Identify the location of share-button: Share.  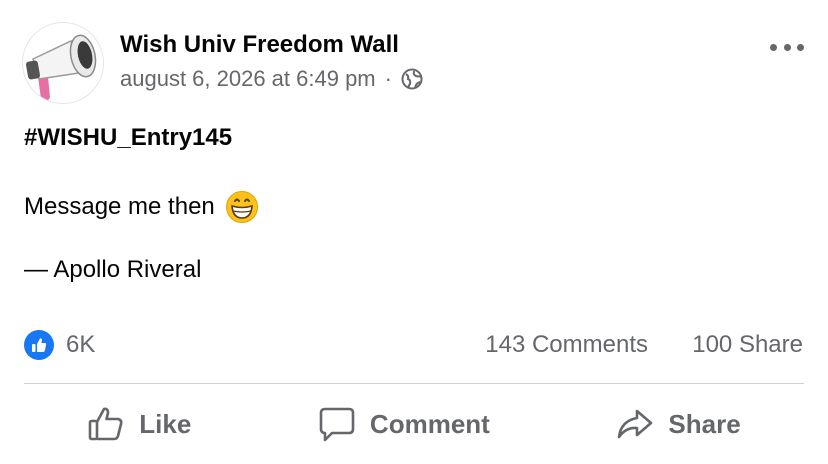
(678, 424).